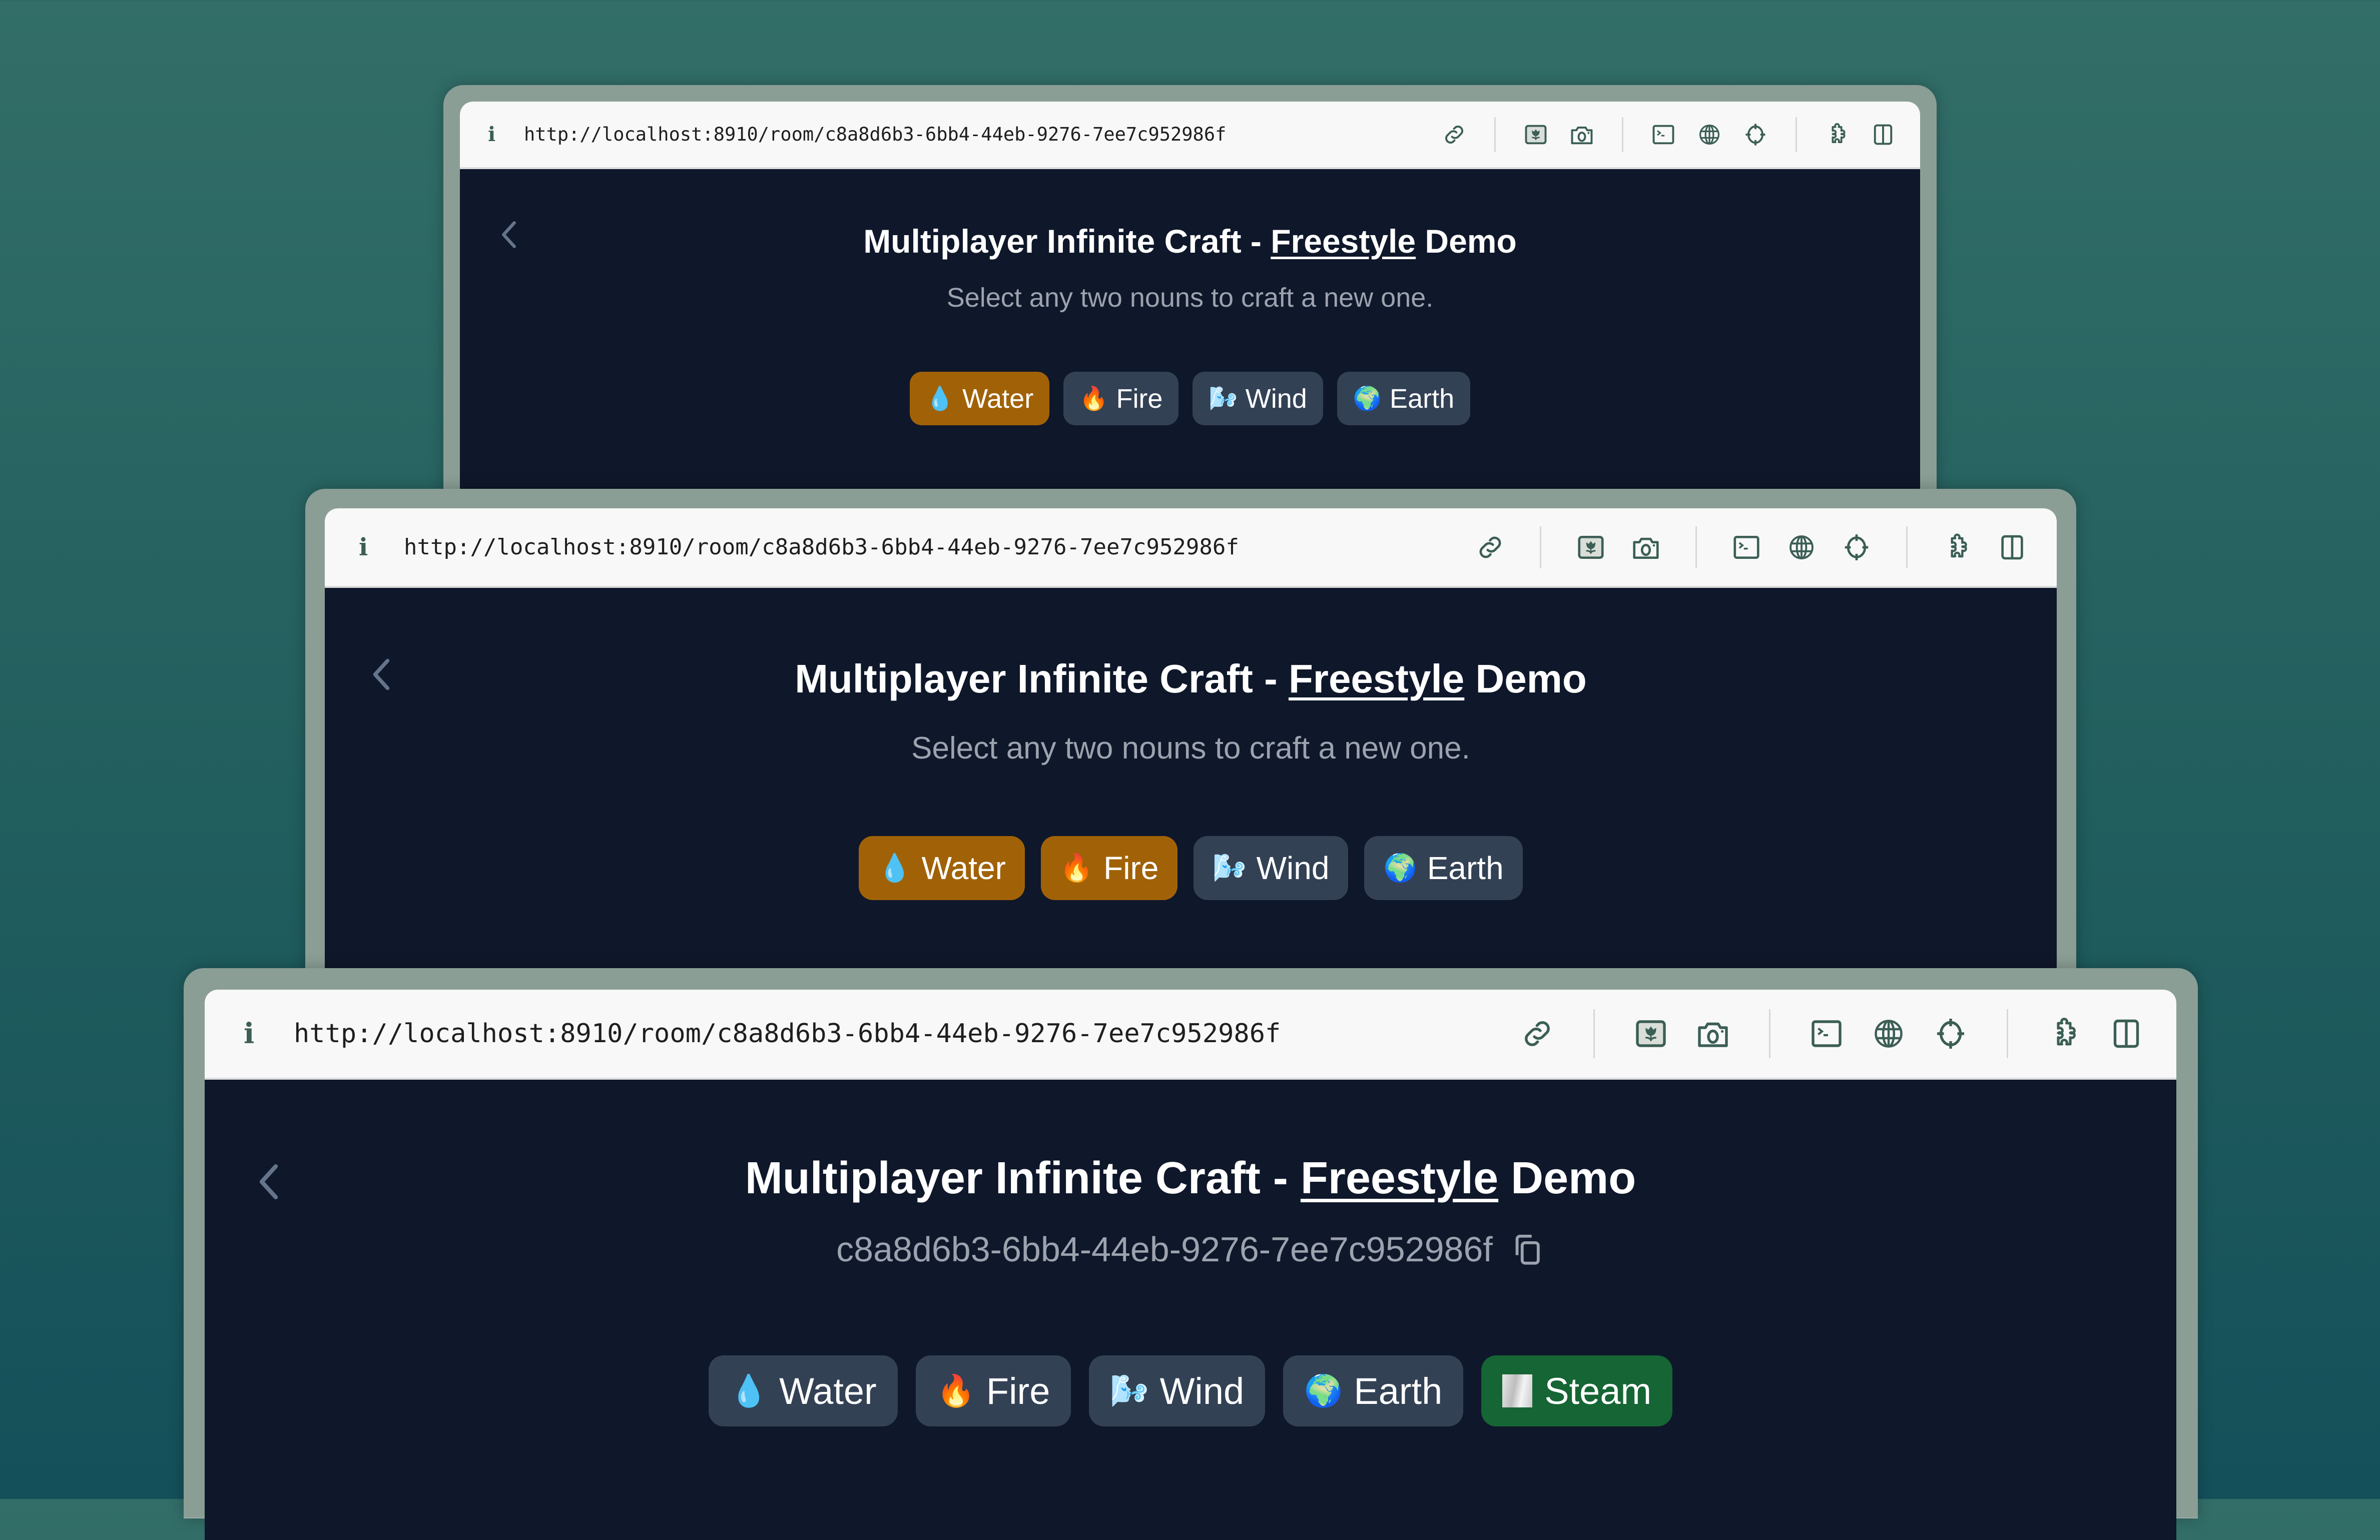 Image resolution: width=2380 pixels, height=1540 pixels. What do you see at coordinates (1577, 1390) in the screenshot?
I see `element-steam: Steam` at bounding box center [1577, 1390].